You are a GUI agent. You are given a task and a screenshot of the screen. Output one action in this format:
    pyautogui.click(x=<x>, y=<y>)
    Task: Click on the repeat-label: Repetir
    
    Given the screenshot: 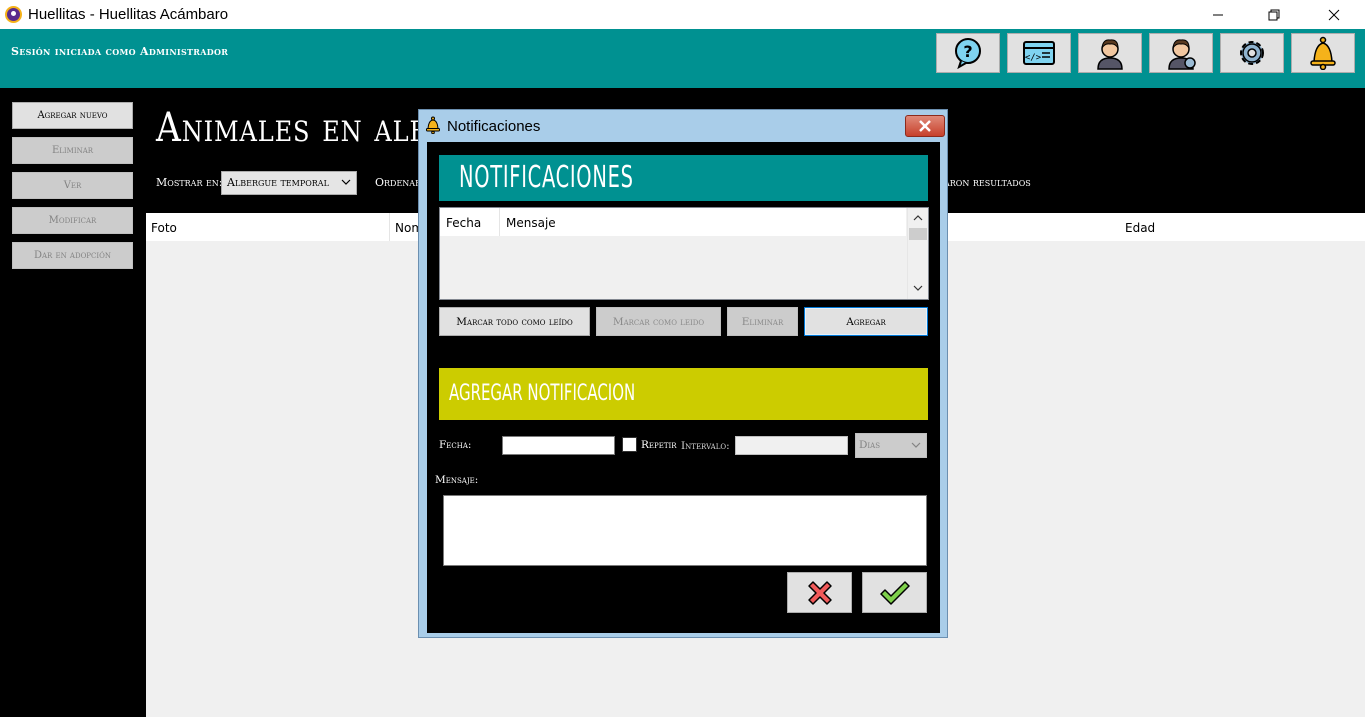 What is the action you would take?
    pyautogui.click(x=659, y=445)
    